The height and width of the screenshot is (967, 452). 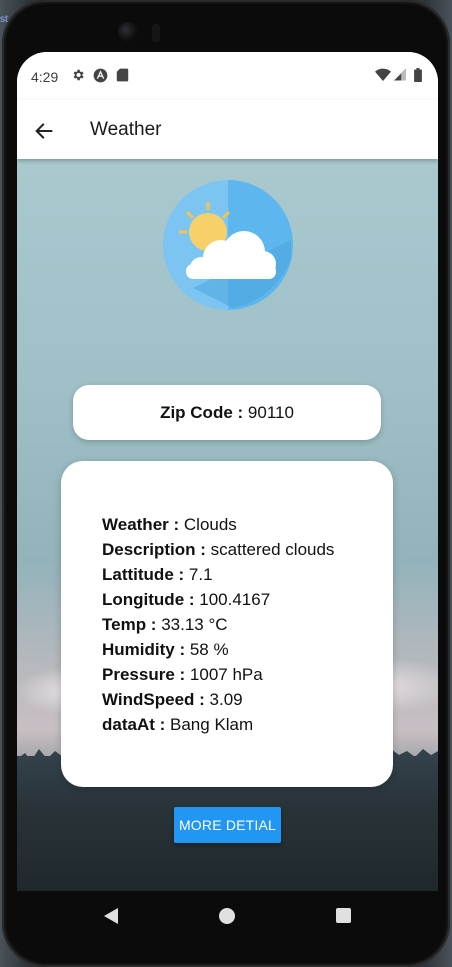 I want to click on info-value: 1007 hPa, so click(x=226, y=674).